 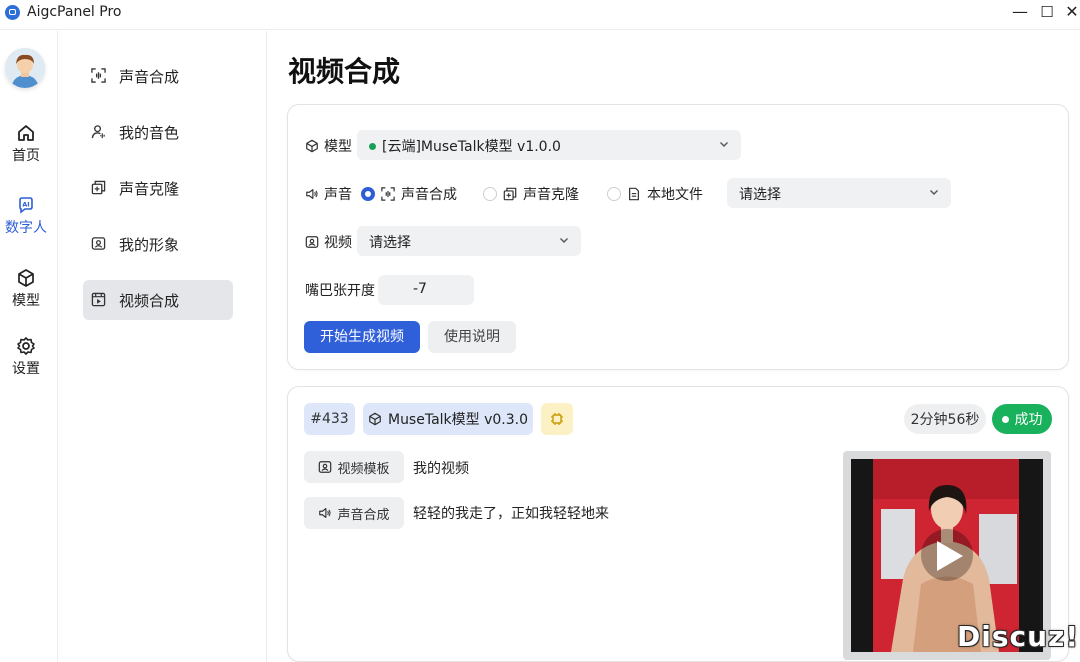 What do you see at coordinates (551, 195) in the screenshot?
I see `radio-label: 声音克隆` at bounding box center [551, 195].